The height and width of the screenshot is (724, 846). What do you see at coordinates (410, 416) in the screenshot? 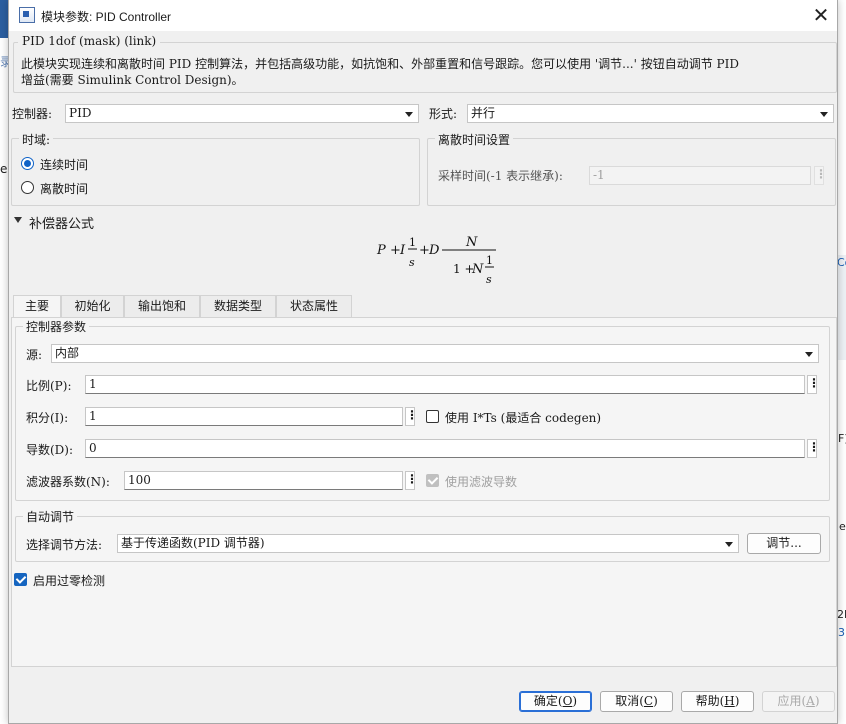
I see `integral-more-icon` at bounding box center [410, 416].